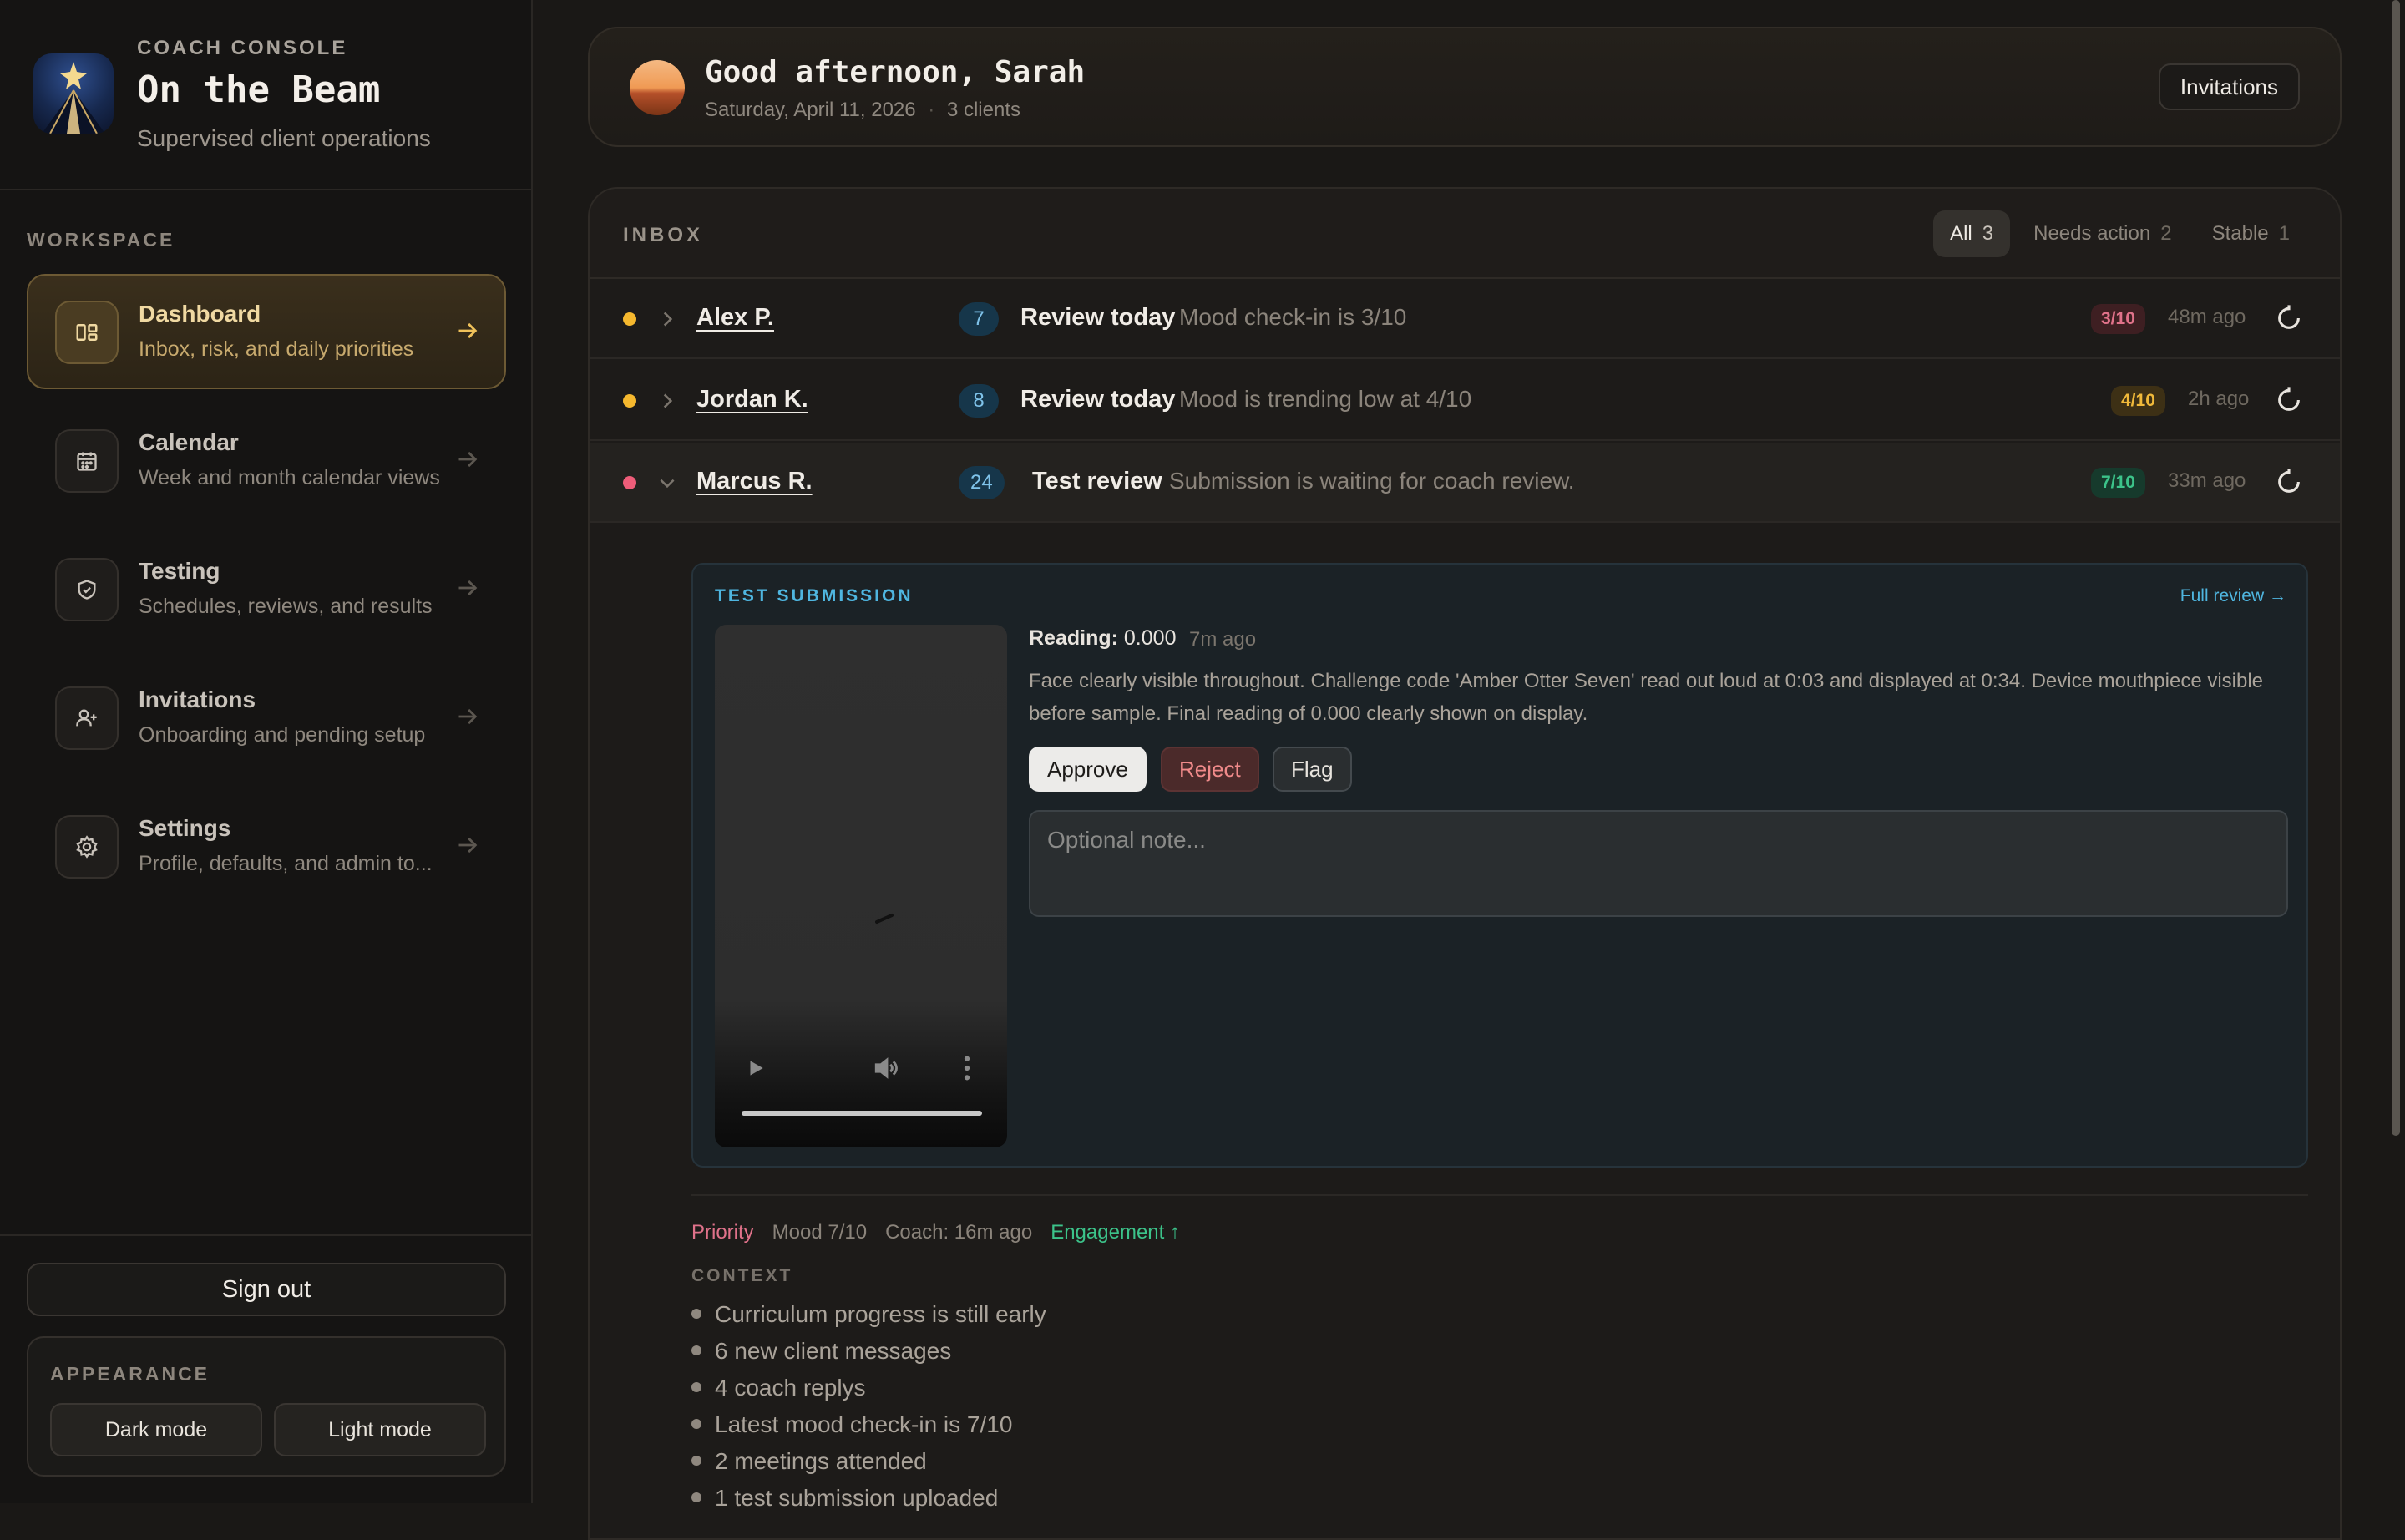  Describe the element at coordinates (2118, 483) in the screenshot. I see `mood-score-badge: 7/10` at that location.